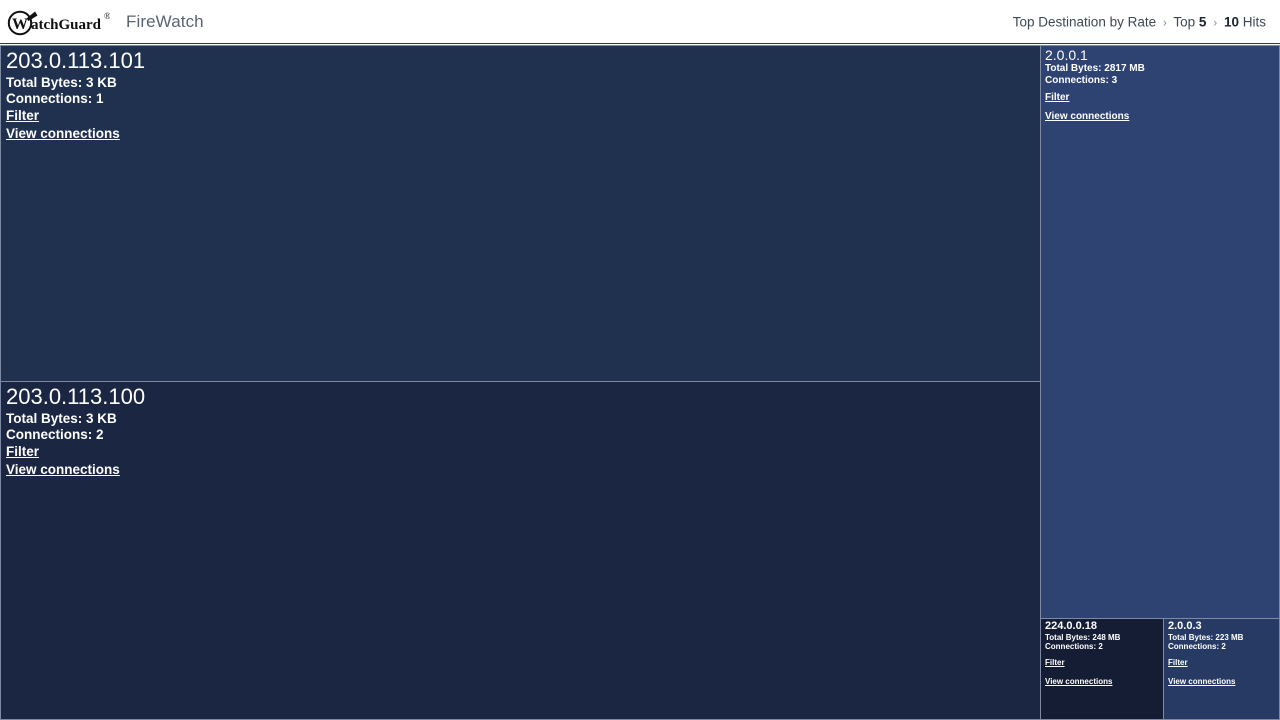  What do you see at coordinates (1083, 637) in the screenshot?
I see `tile-total-bytes: Total Bytes: 248 MB` at bounding box center [1083, 637].